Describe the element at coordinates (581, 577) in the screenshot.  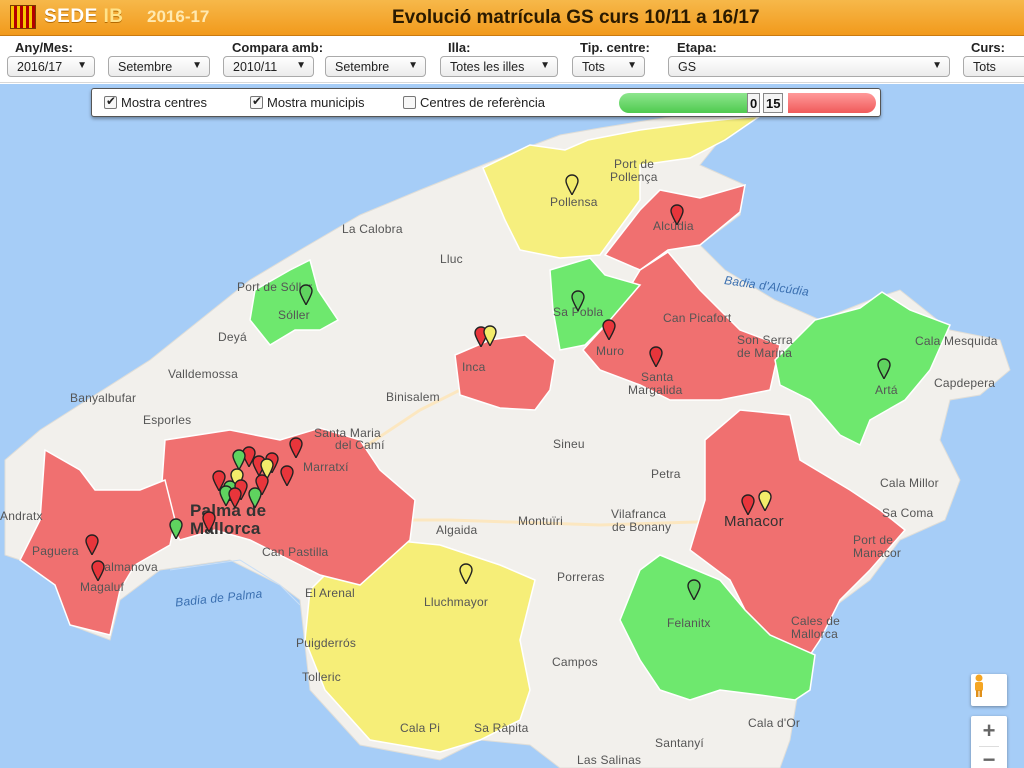
I see `label-porreras: Porreras` at that location.